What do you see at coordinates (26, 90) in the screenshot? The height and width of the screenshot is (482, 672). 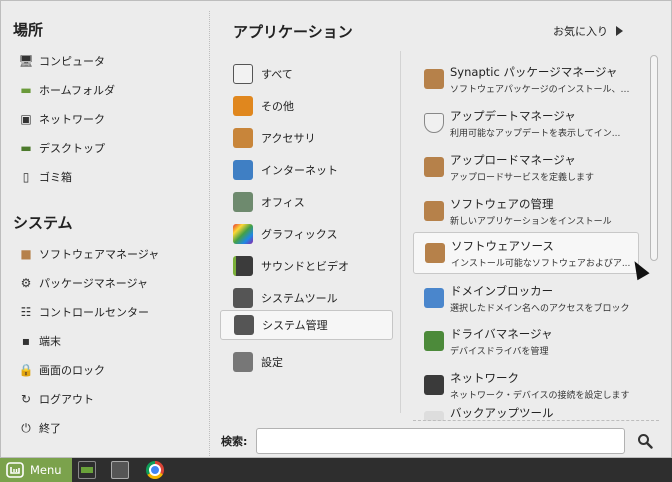 I see `home-folder-icon: ▬` at bounding box center [26, 90].